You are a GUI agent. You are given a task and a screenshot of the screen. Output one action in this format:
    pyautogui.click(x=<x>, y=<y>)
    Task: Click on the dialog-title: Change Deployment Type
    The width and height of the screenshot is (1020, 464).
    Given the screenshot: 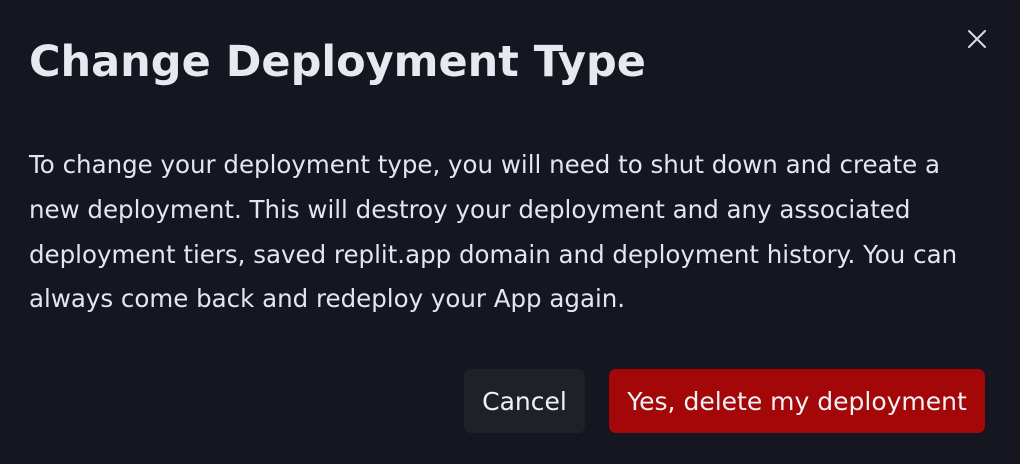 What is the action you would take?
    pyautogui.click(x=337, y=62)
    